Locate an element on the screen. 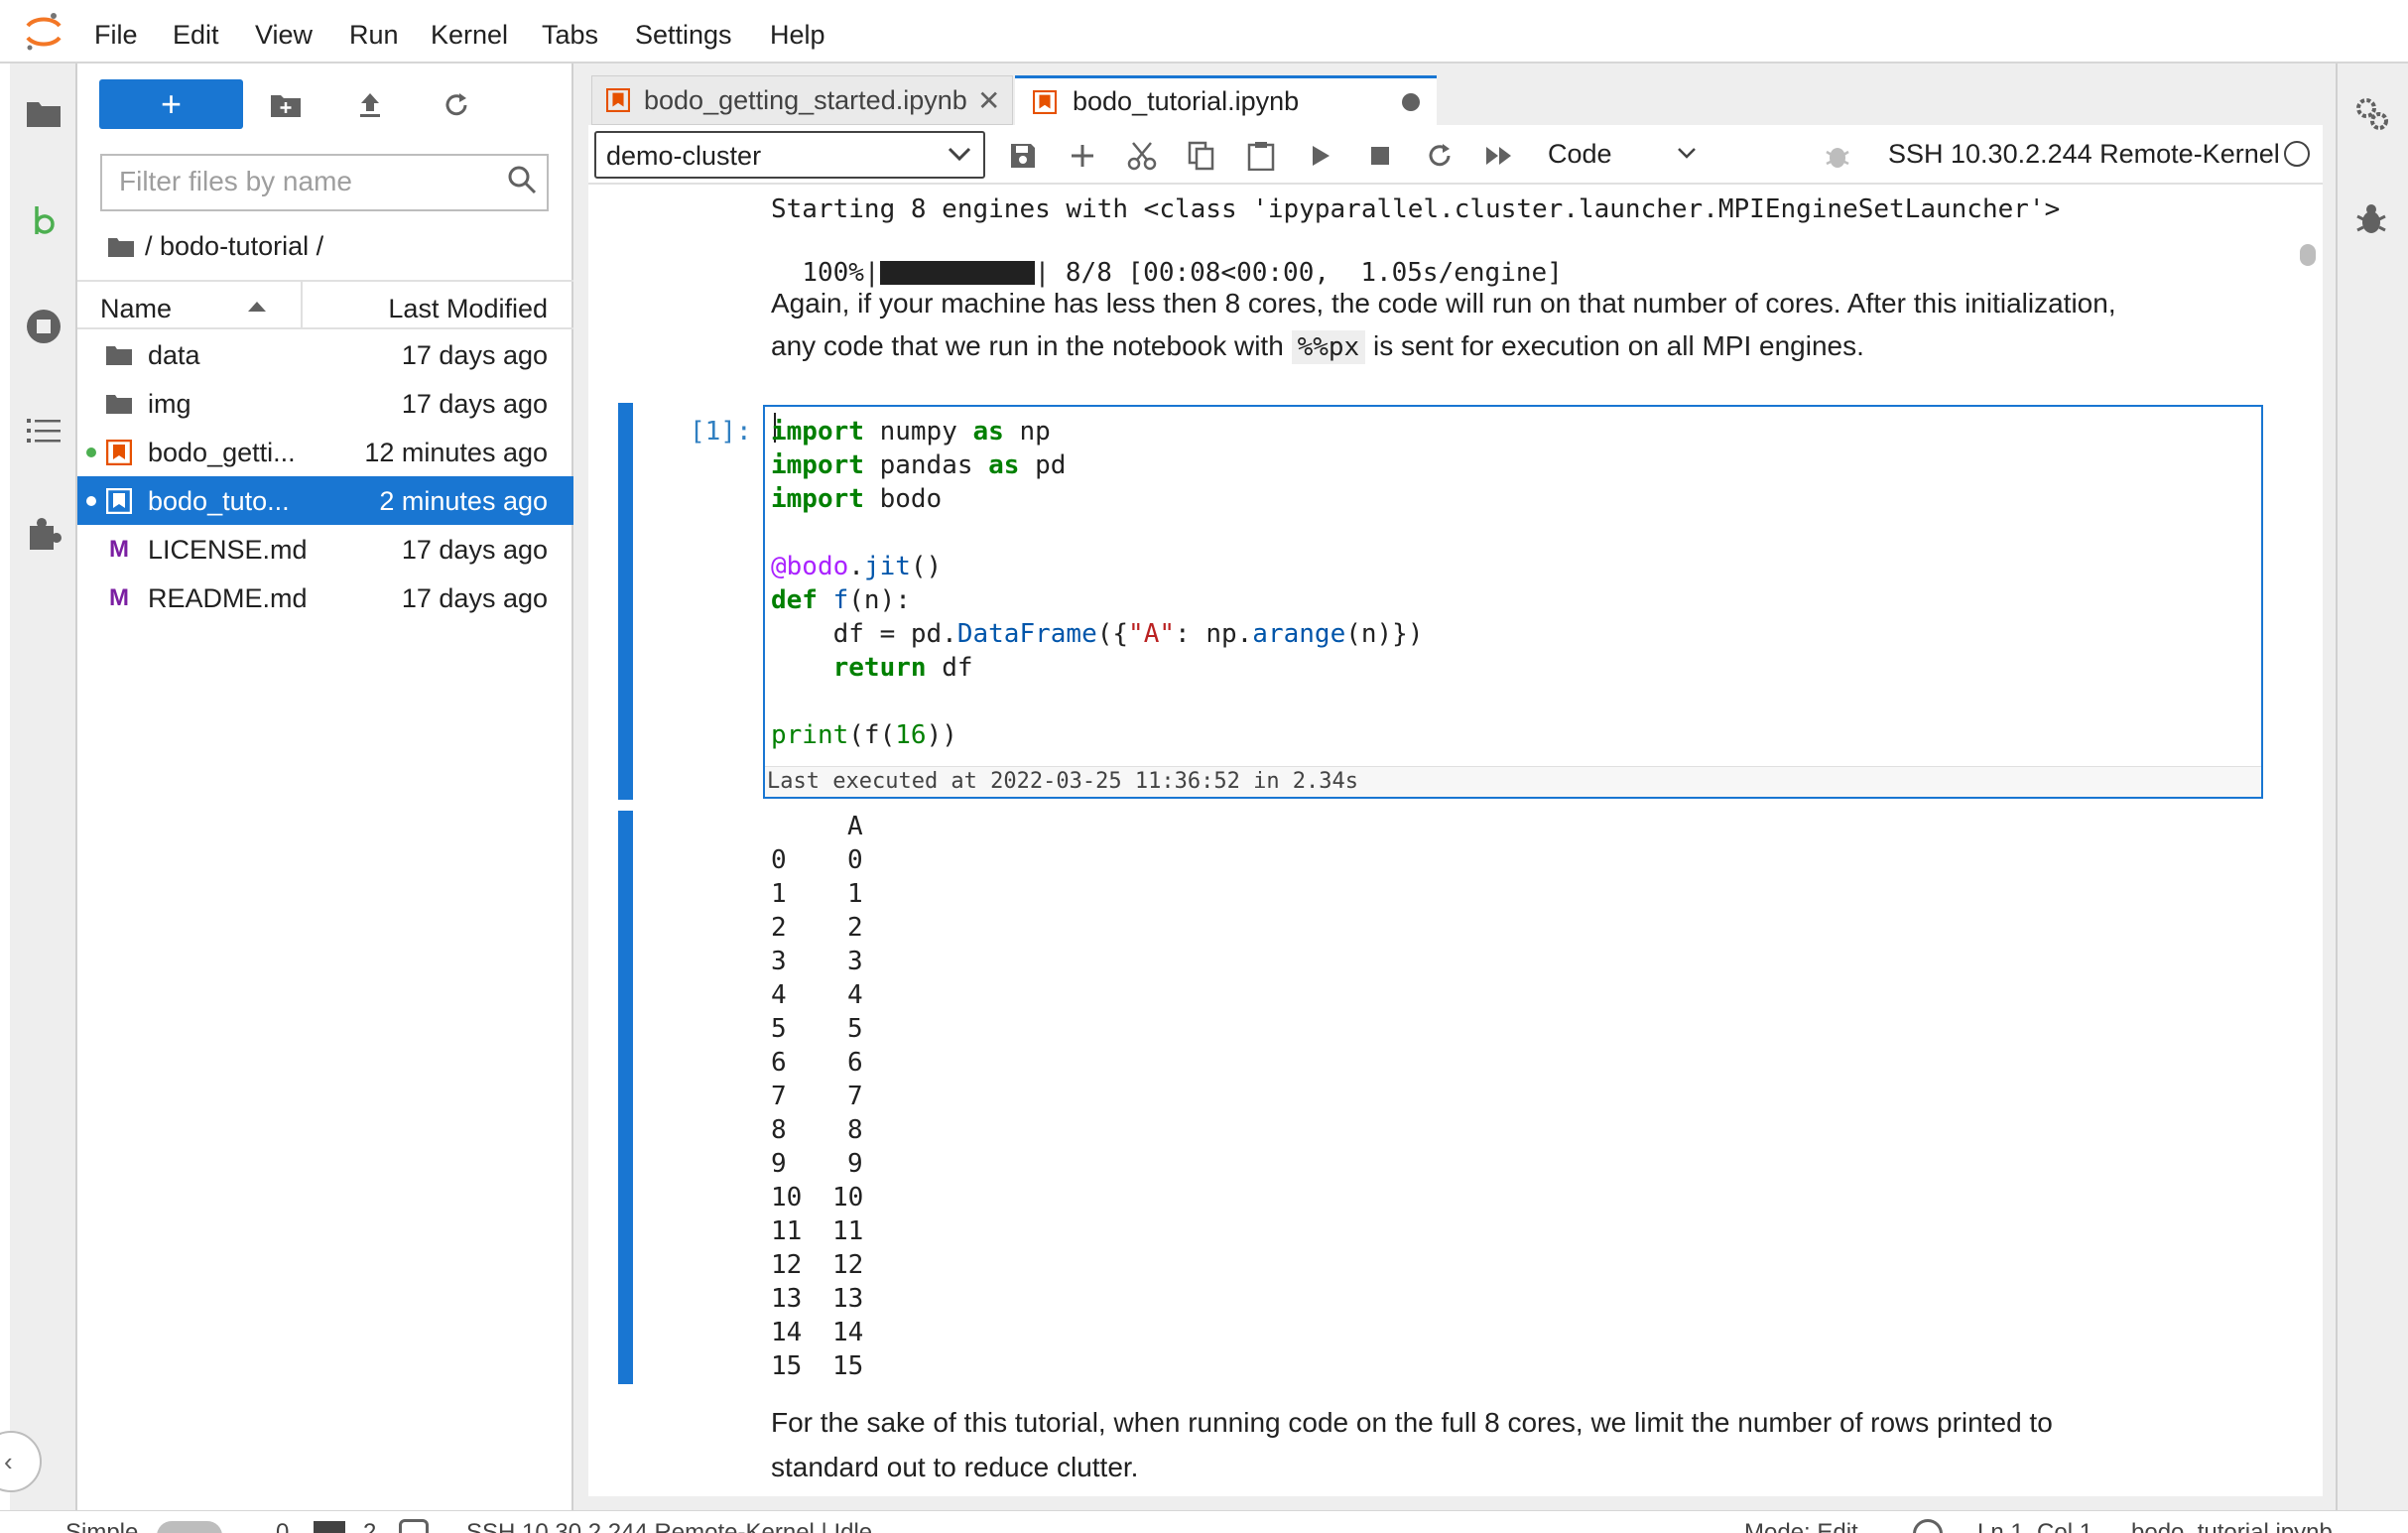 The image size is (2408, 1533). tab-bodo-tutorial: bodo_tutorial.ipynb is located at coordinates (1226, 100).